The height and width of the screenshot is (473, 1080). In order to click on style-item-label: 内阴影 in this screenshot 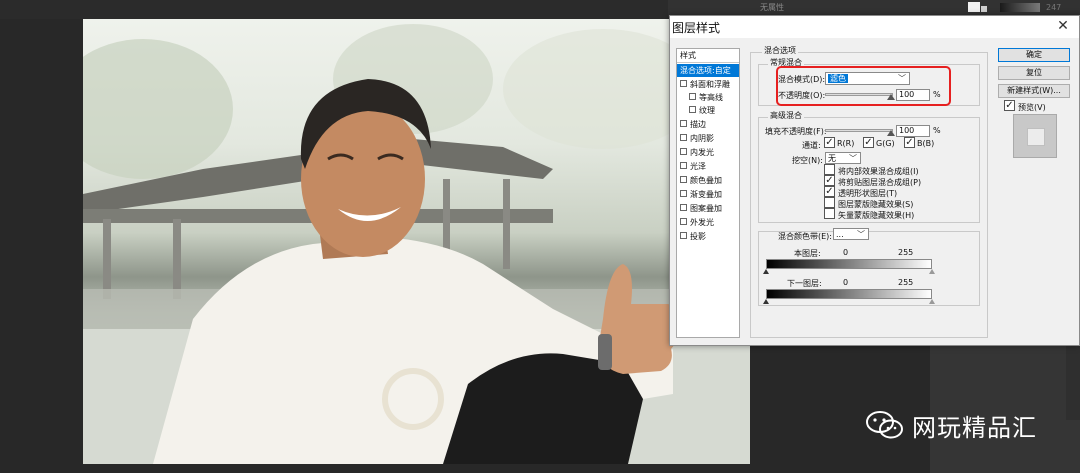, I will do `click(702, 138)`.